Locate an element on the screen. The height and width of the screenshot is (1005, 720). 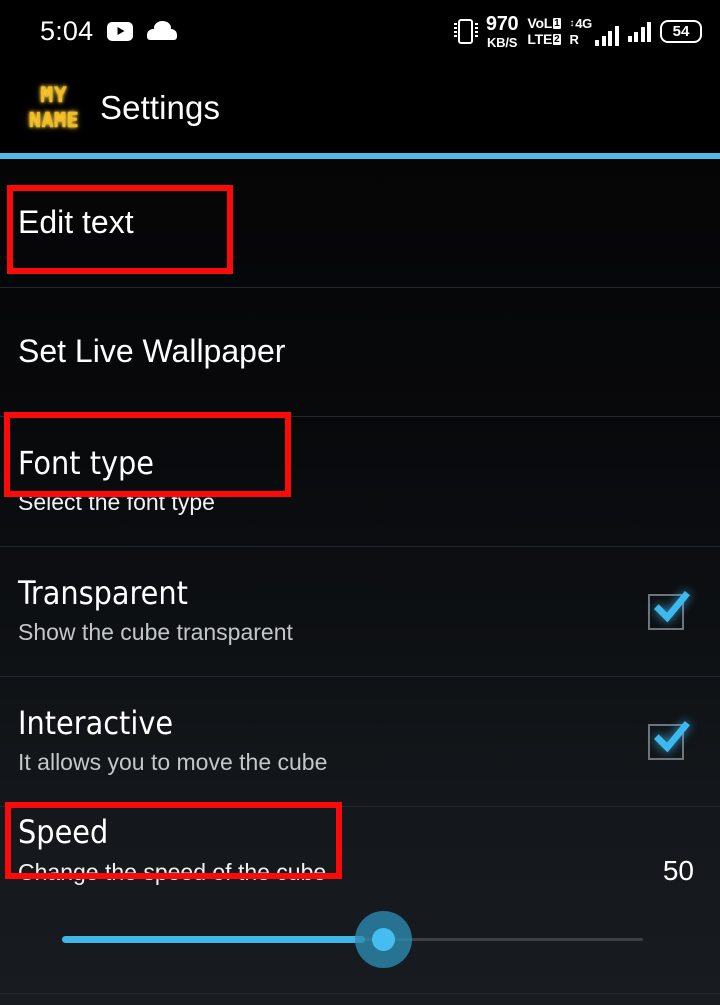
interactive-checkbox is located at coordinates (669, 740).